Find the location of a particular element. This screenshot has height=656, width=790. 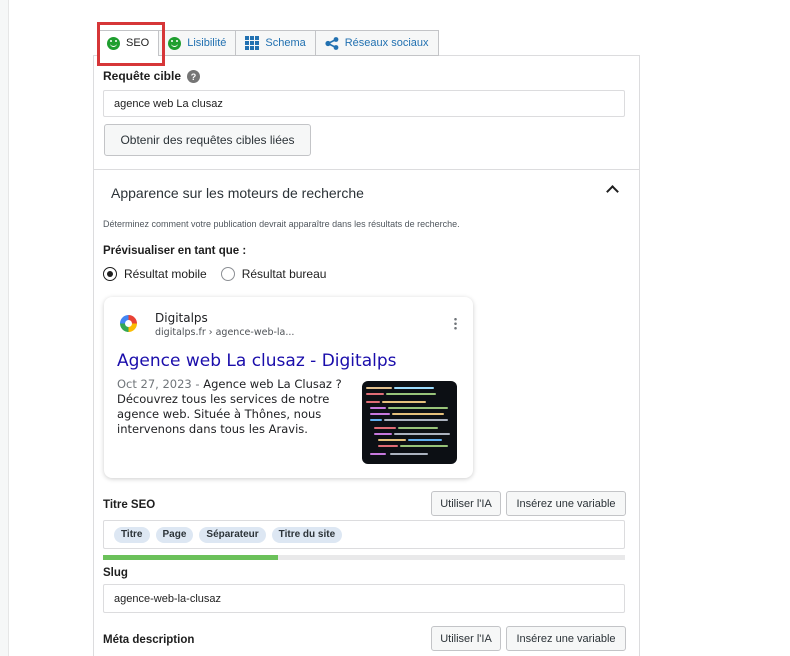

more-options-icon is located at coordinates (455, 323).